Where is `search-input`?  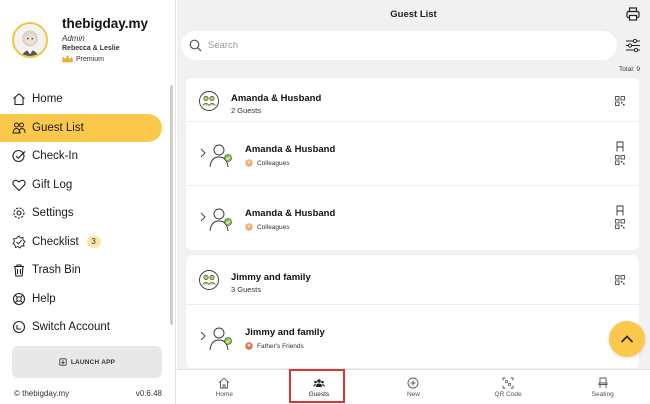 search-input is located at coordinates (398, 45).